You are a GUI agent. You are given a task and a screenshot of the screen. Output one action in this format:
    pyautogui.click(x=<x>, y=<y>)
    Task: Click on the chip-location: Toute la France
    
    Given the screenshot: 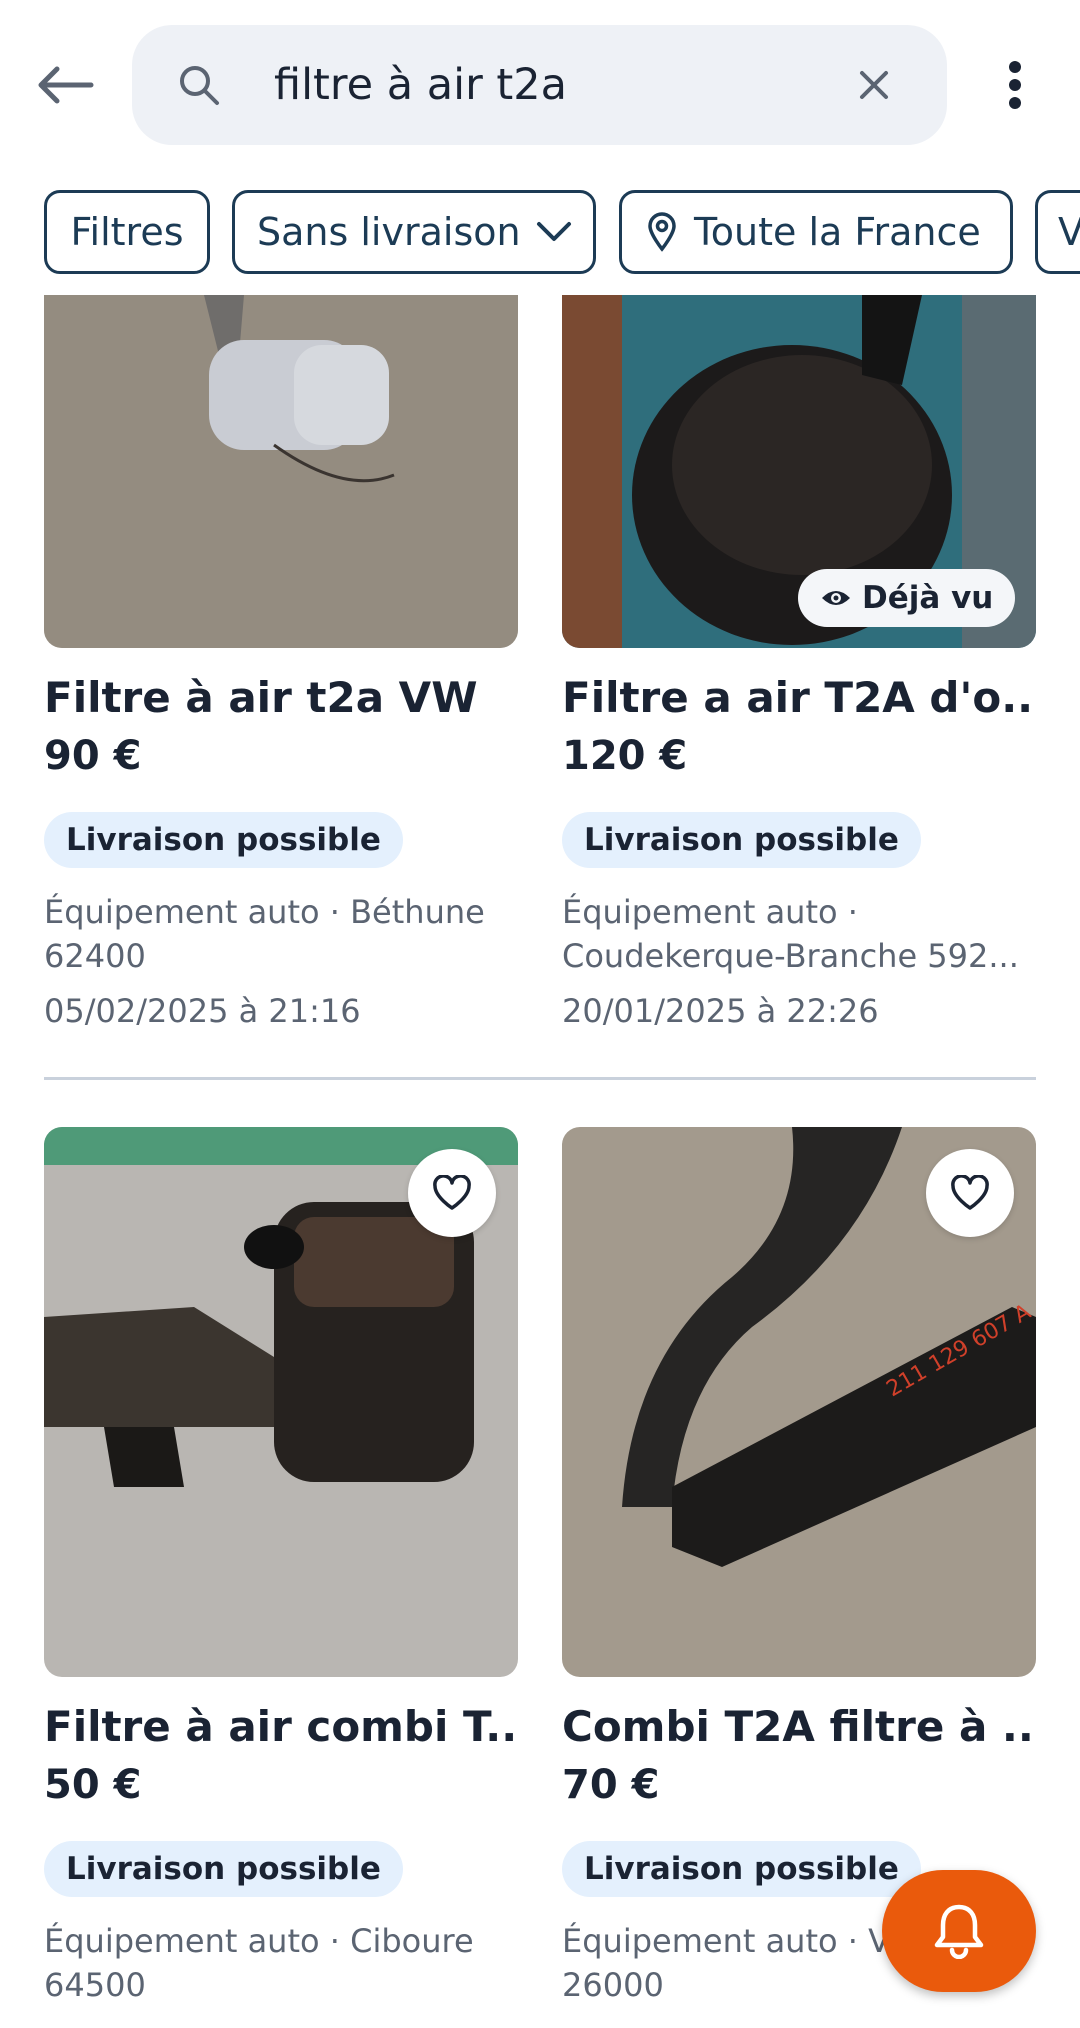 What is the action you would take?
    pyautogui.click(x=816, y=232)
    